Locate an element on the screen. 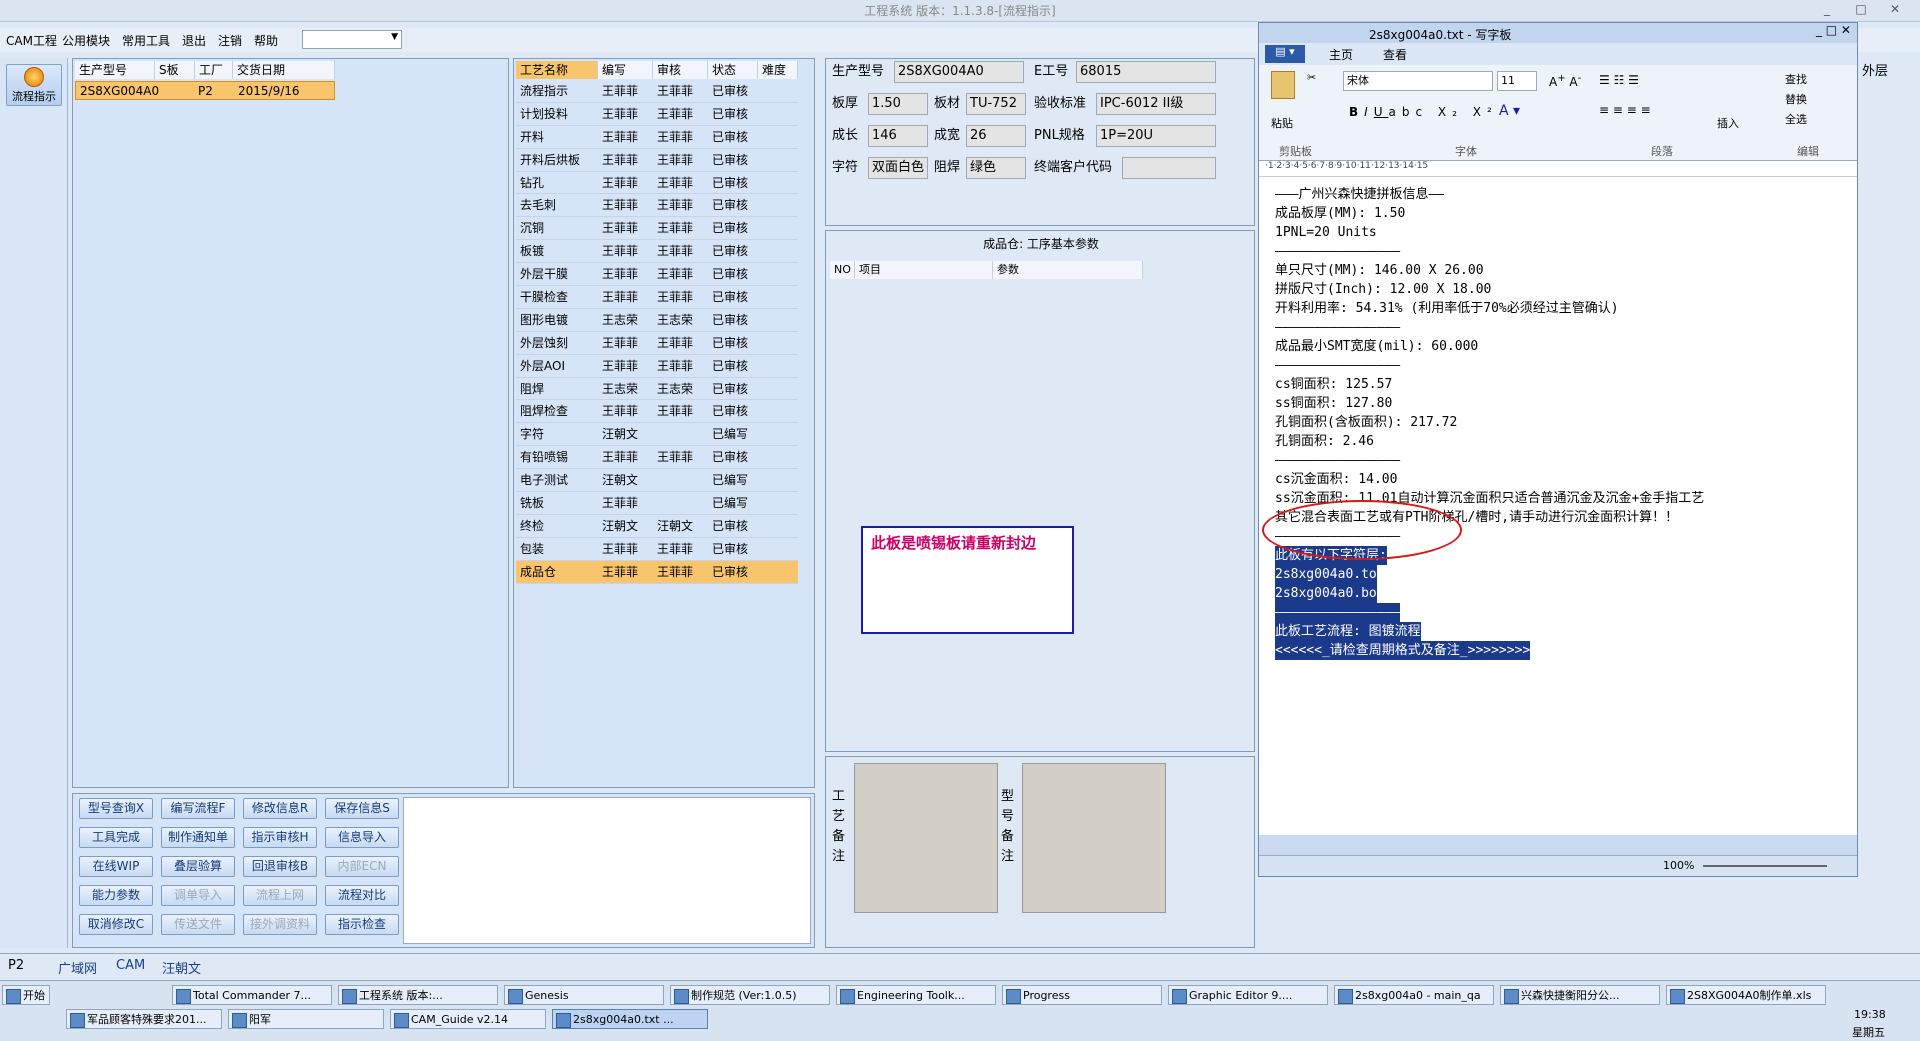  tab-user: 汪朝文 is located at coordinates (181, 967).